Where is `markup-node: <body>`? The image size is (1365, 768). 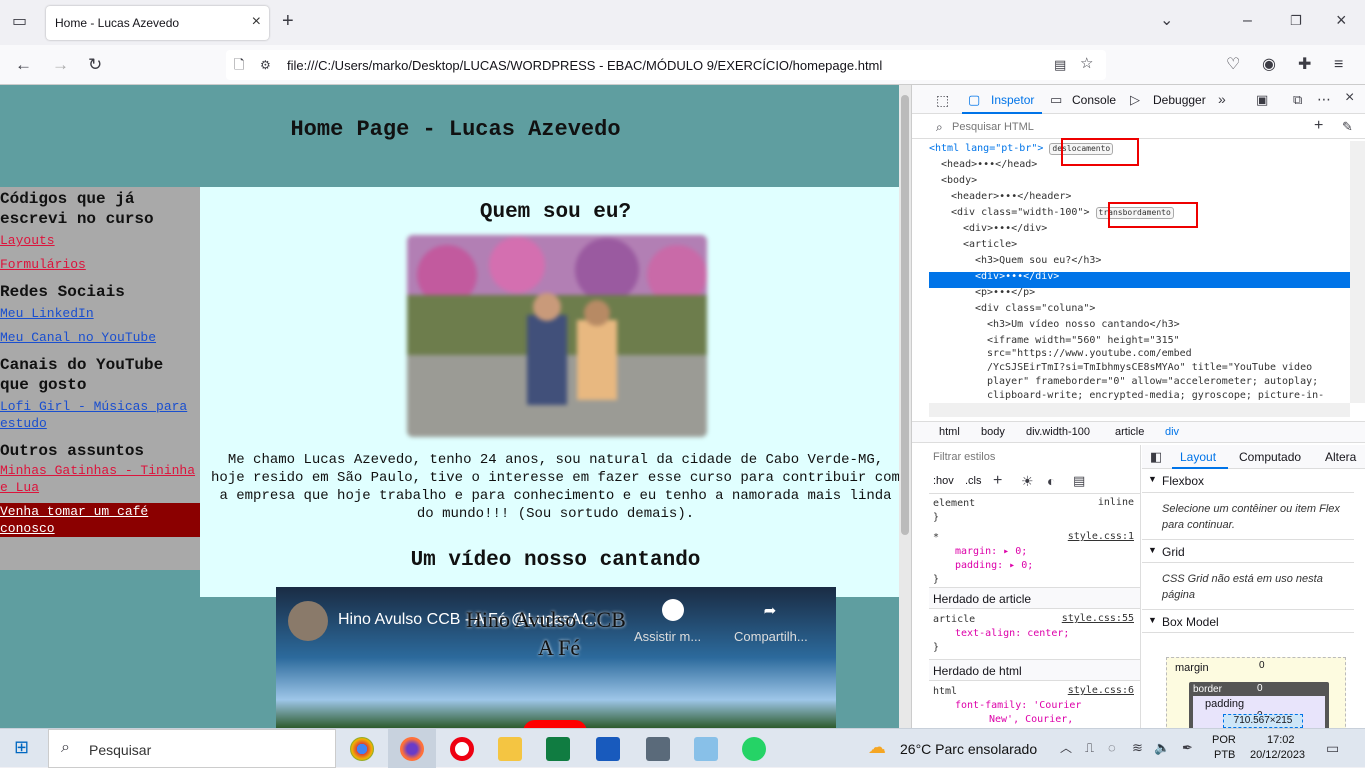 markup-node: <body> is located at coordinates (959, 180).